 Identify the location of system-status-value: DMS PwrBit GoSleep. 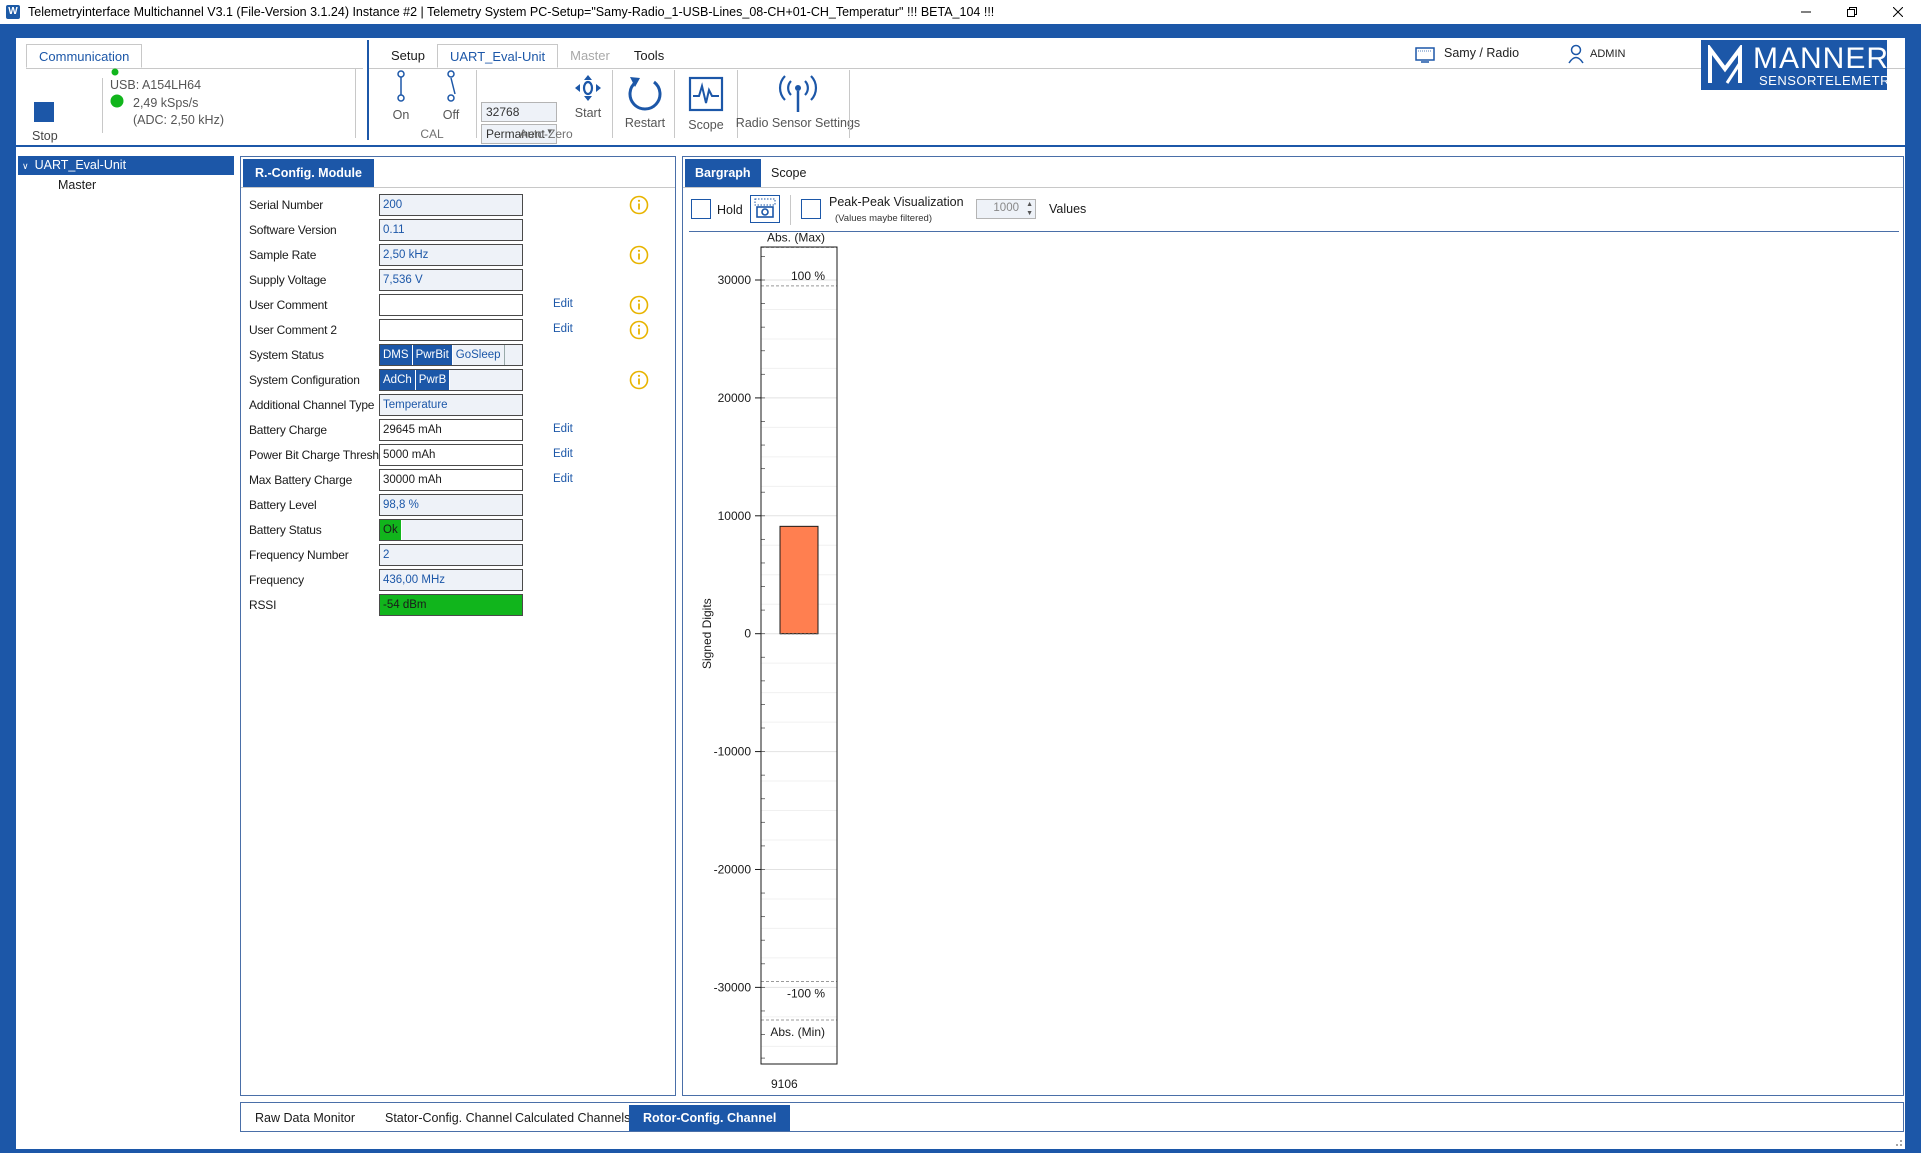
(451, 355).